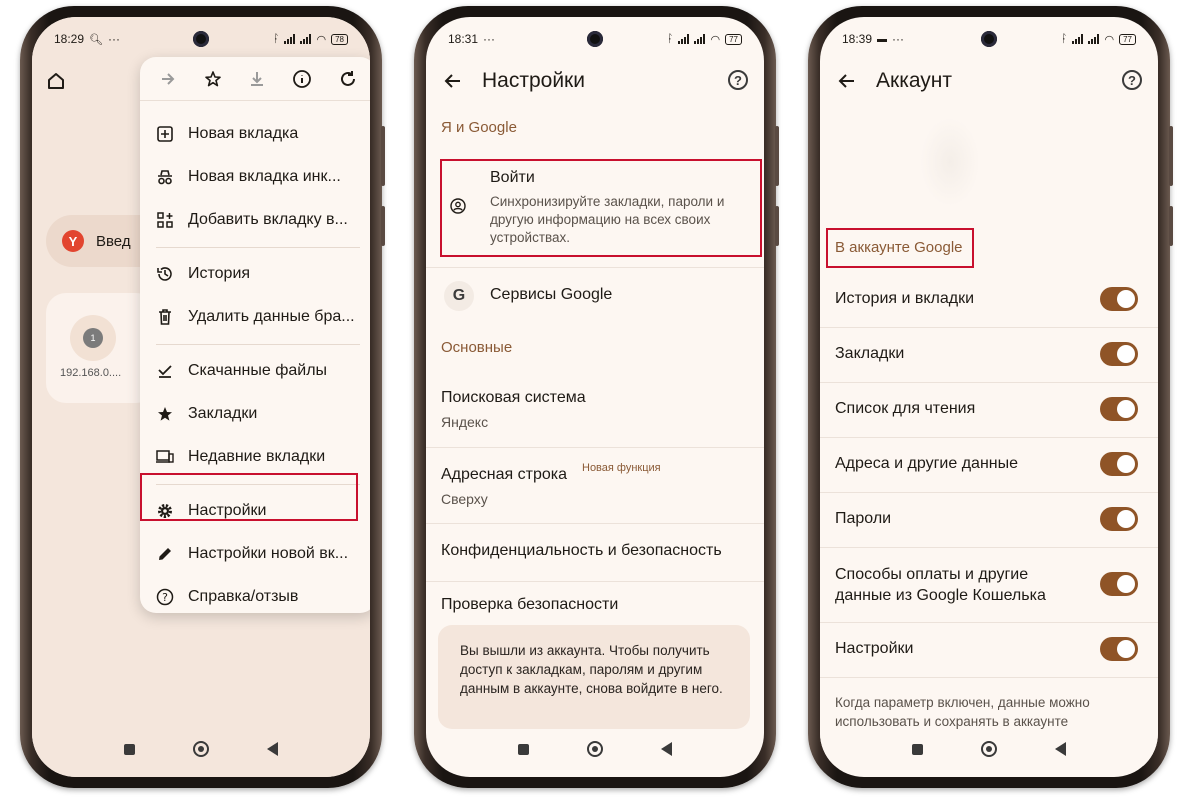 The height and width of the screenshot is (800, 1200). Describe the element at coordinates (348, 79) in the screenshot. I see `refresh-icon` at that location.